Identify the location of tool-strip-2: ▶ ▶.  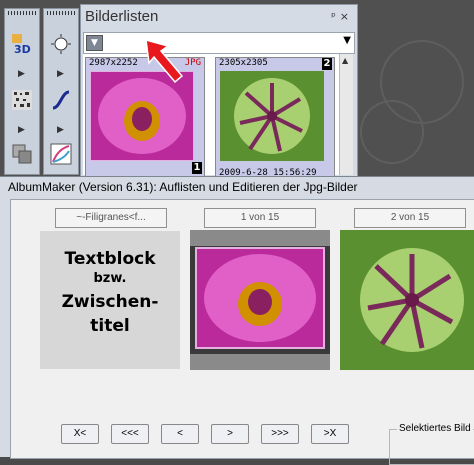
(61, 91).